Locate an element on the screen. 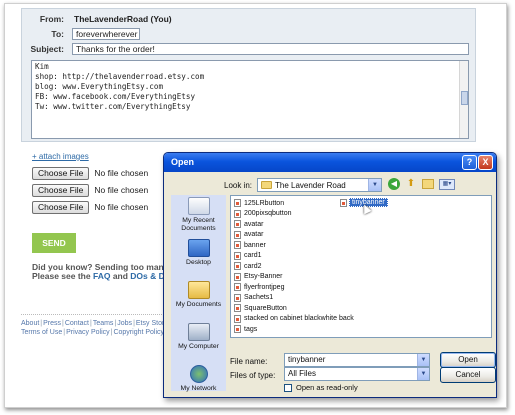 The image size is (515, 415). file-name: 200pixsqbutton is located at coordinates (268, 213).